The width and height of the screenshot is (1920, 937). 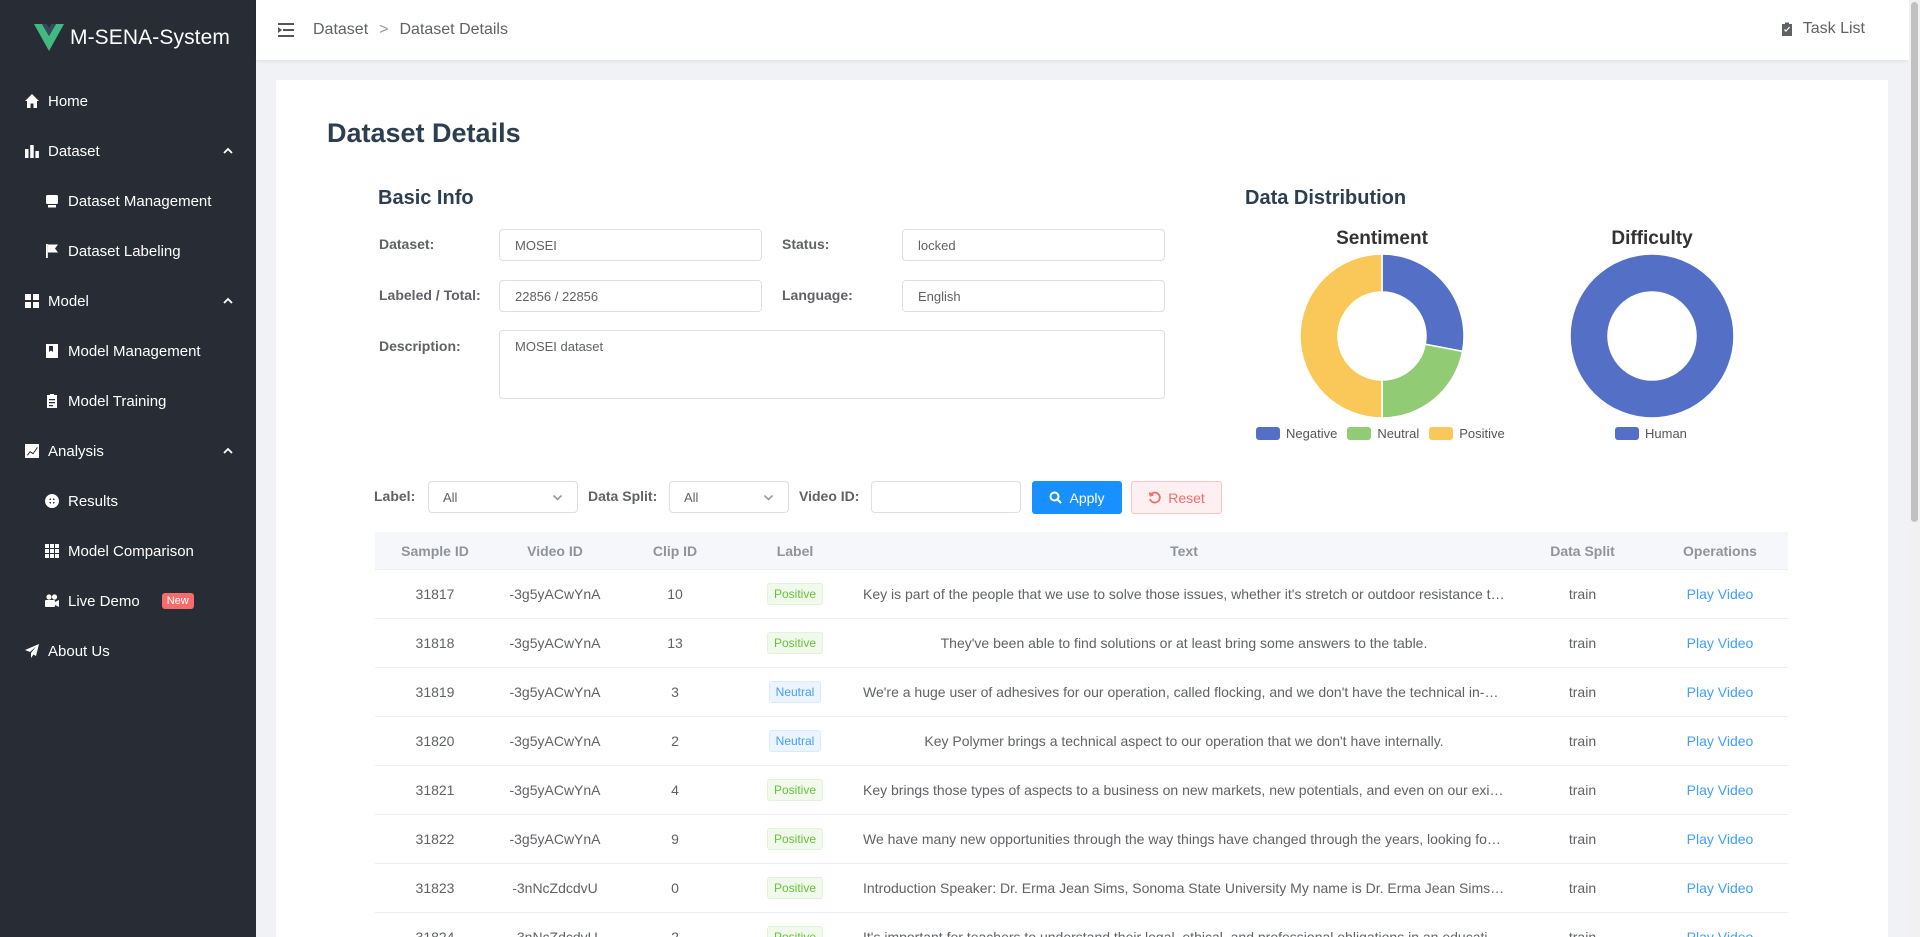 I want to click on table-grid-icon, so click(x=52, y=551).